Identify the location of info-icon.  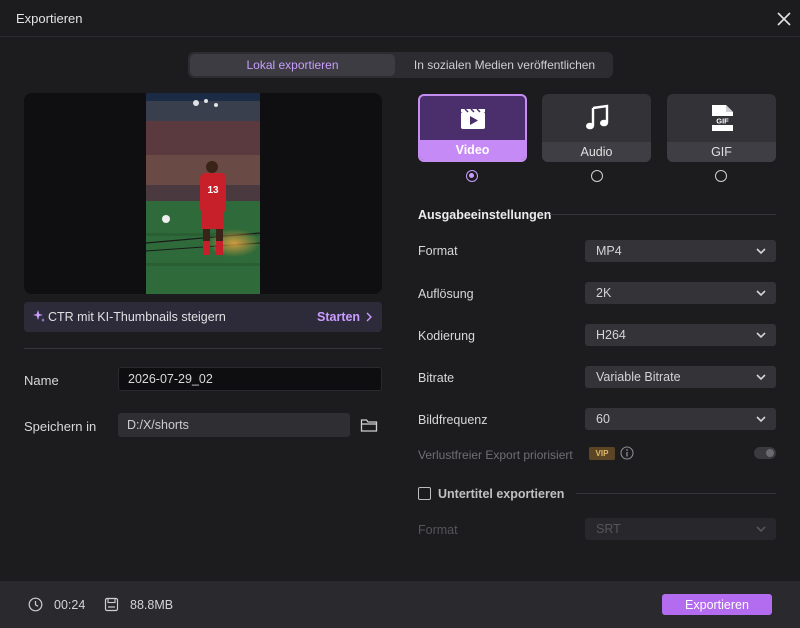
(627, 453).